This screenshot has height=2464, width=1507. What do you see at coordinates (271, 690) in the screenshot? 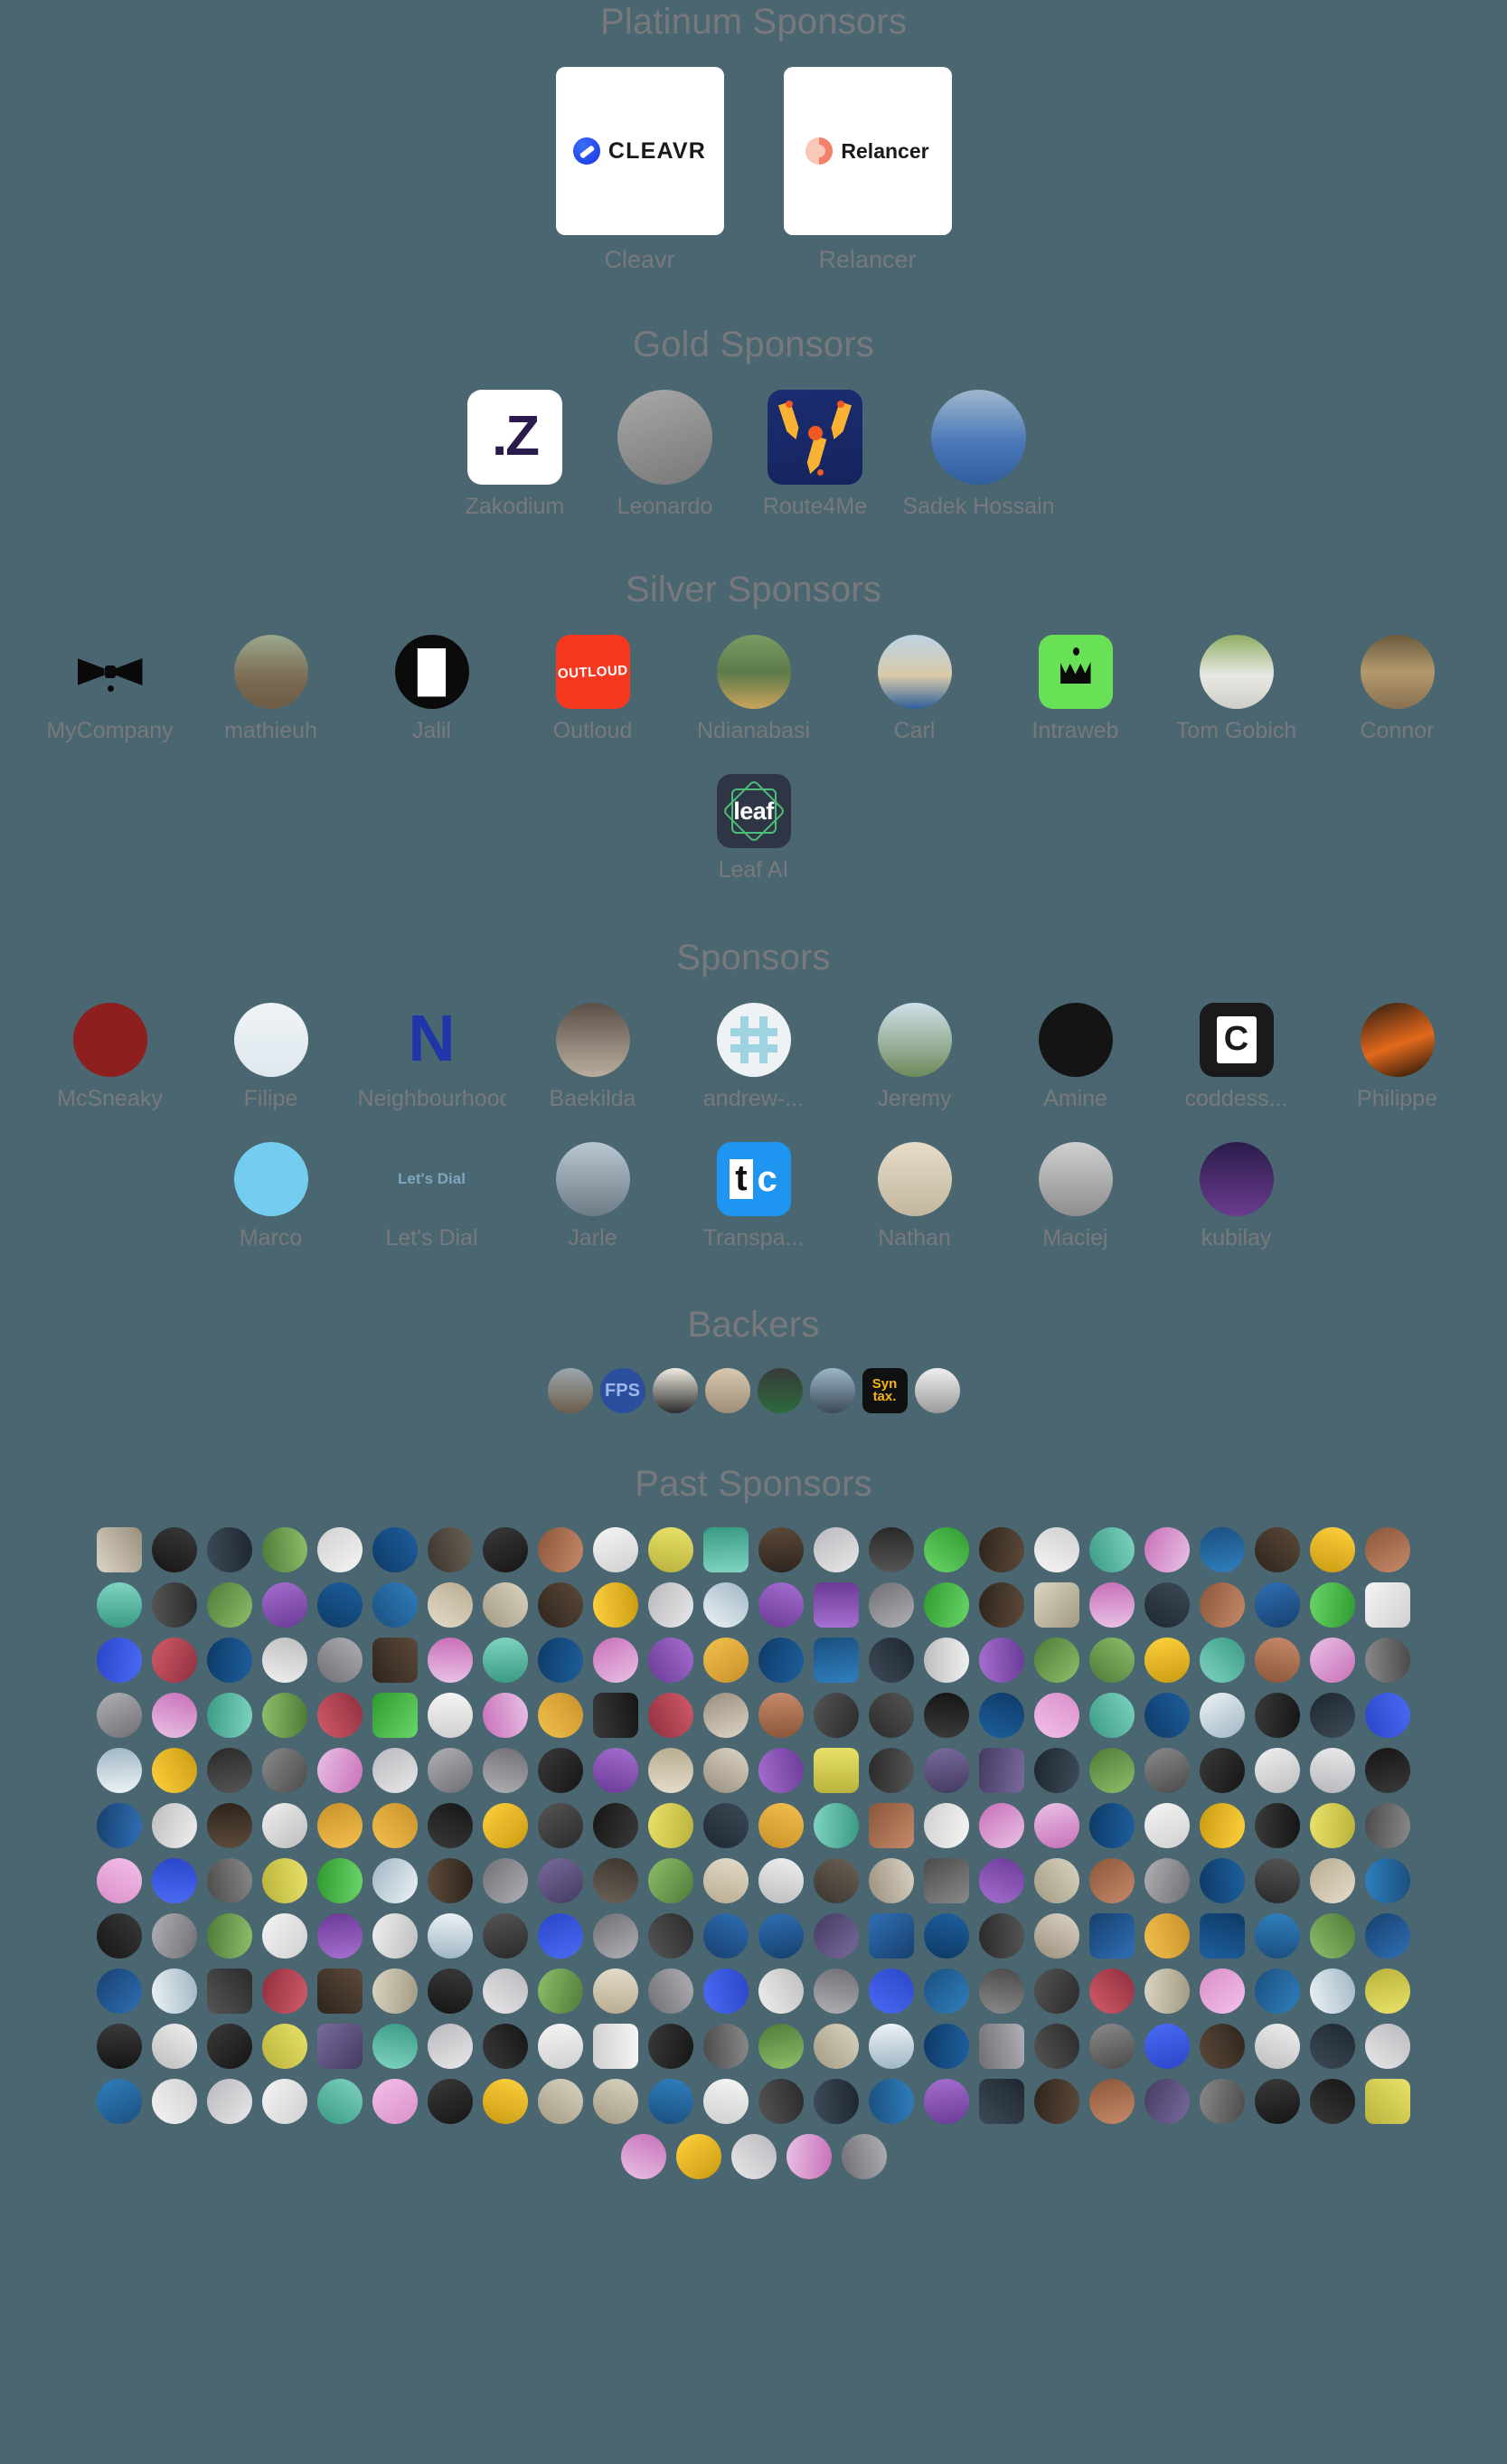
I see `sponsor-mathieuh: mathieuh` at bounding box center [271, 690].